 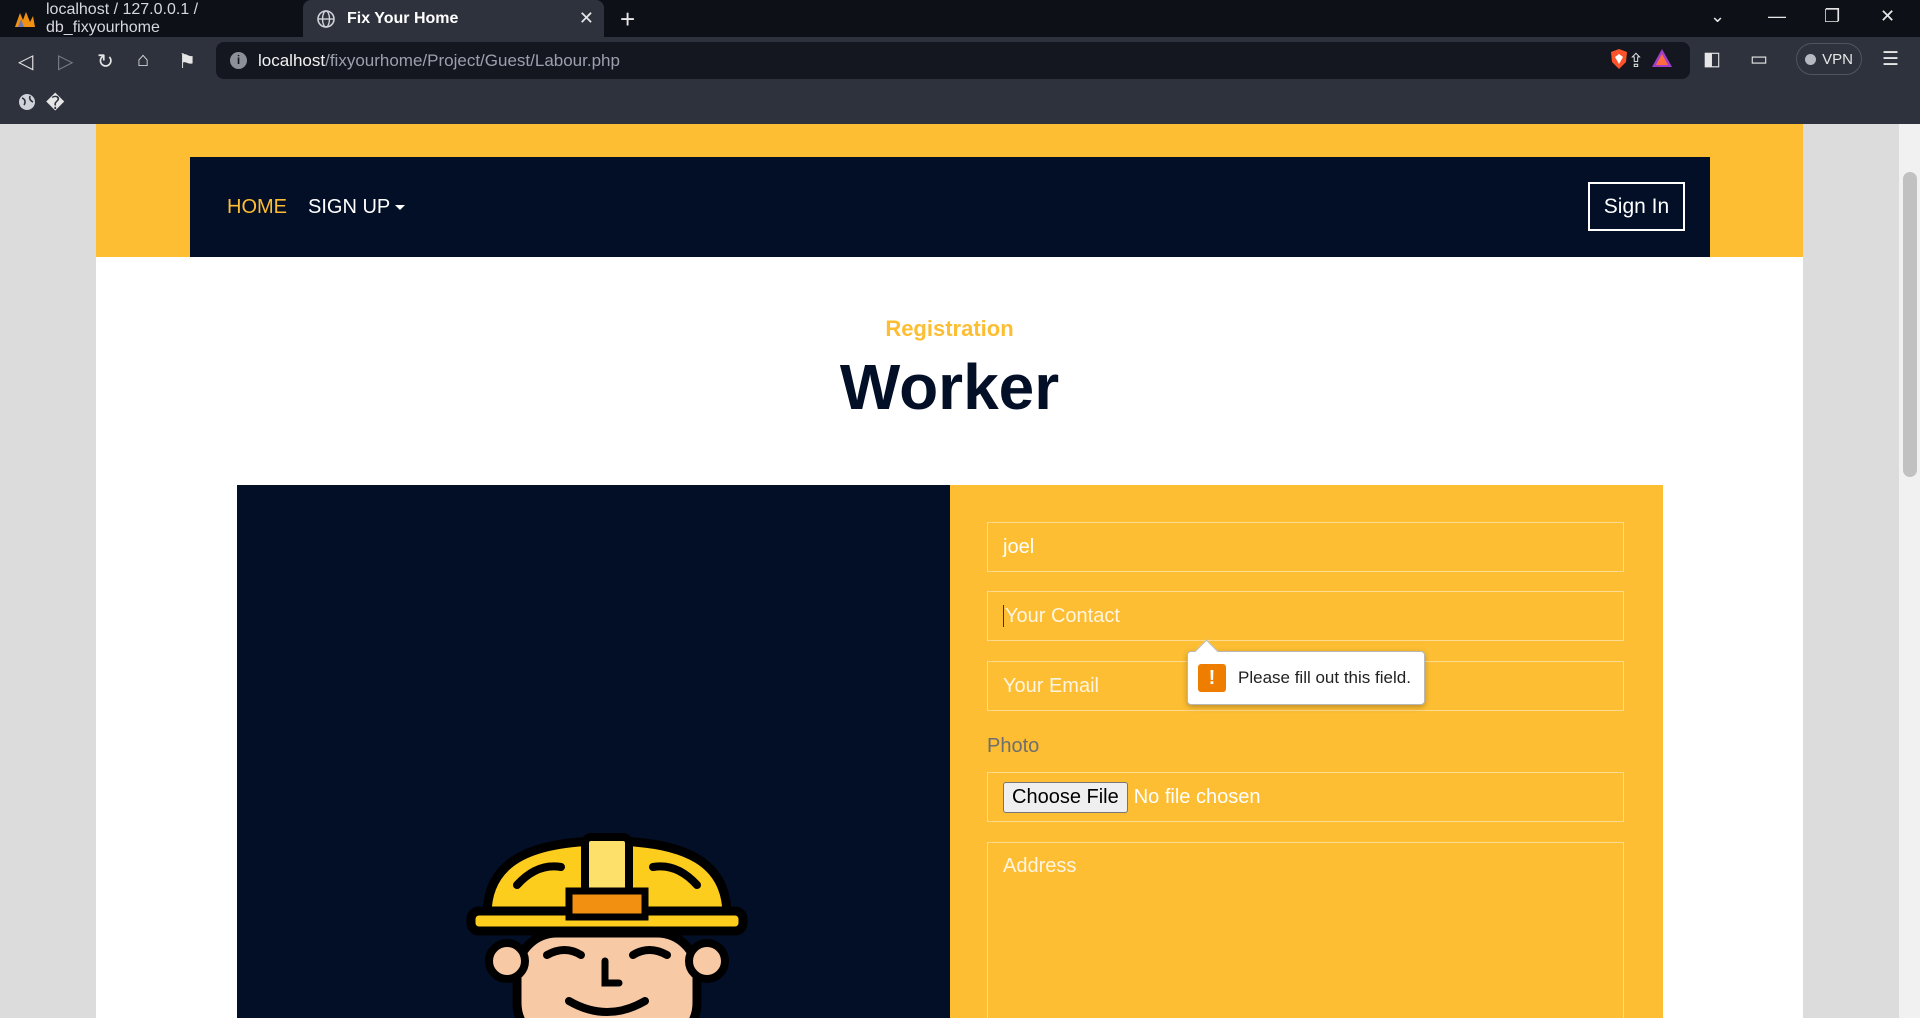 What do you see at coordinates (1324, 677) in the screenshot?
I see `validation-message: Please fill out this field.` at bounding box center [1324, 677].